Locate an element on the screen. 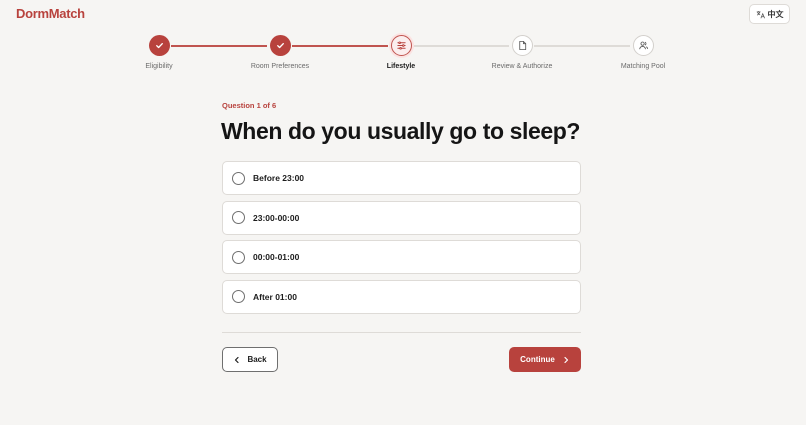  step-lifestyle: Lifestyle is located at coordinates (401, 52).